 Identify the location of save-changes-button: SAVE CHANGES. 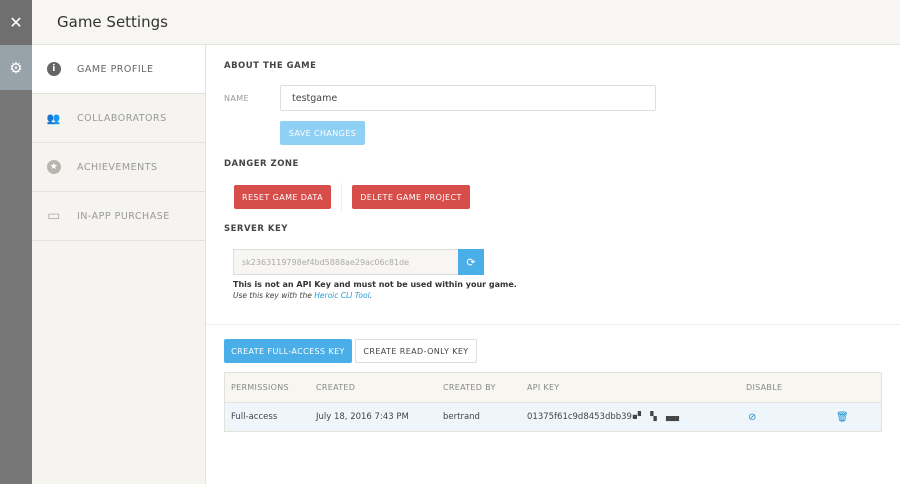
(322, 133).